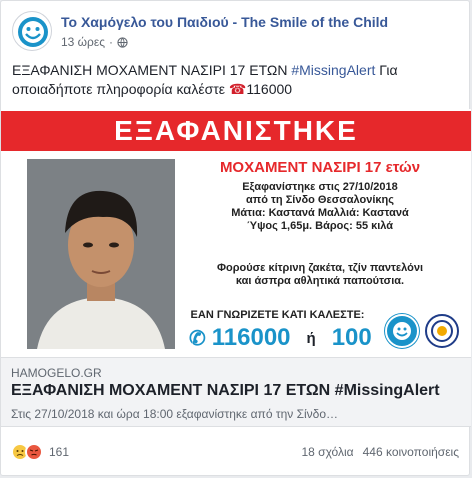  Describe the element at coordinates (235, 453) in the screenshot. I see `post-footer: 161 18 σχόλια 446 κοινοποιήσεις` at that location.